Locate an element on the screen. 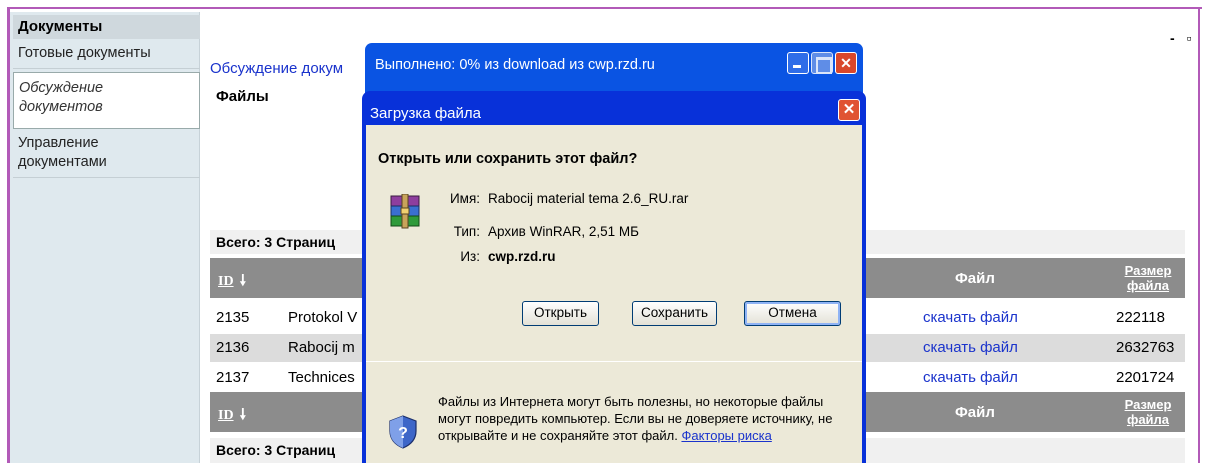 The height and width of the screenshot is (463, 1209). file-source-value: cwp.rzd.ru is located at coordinates (522, 256).